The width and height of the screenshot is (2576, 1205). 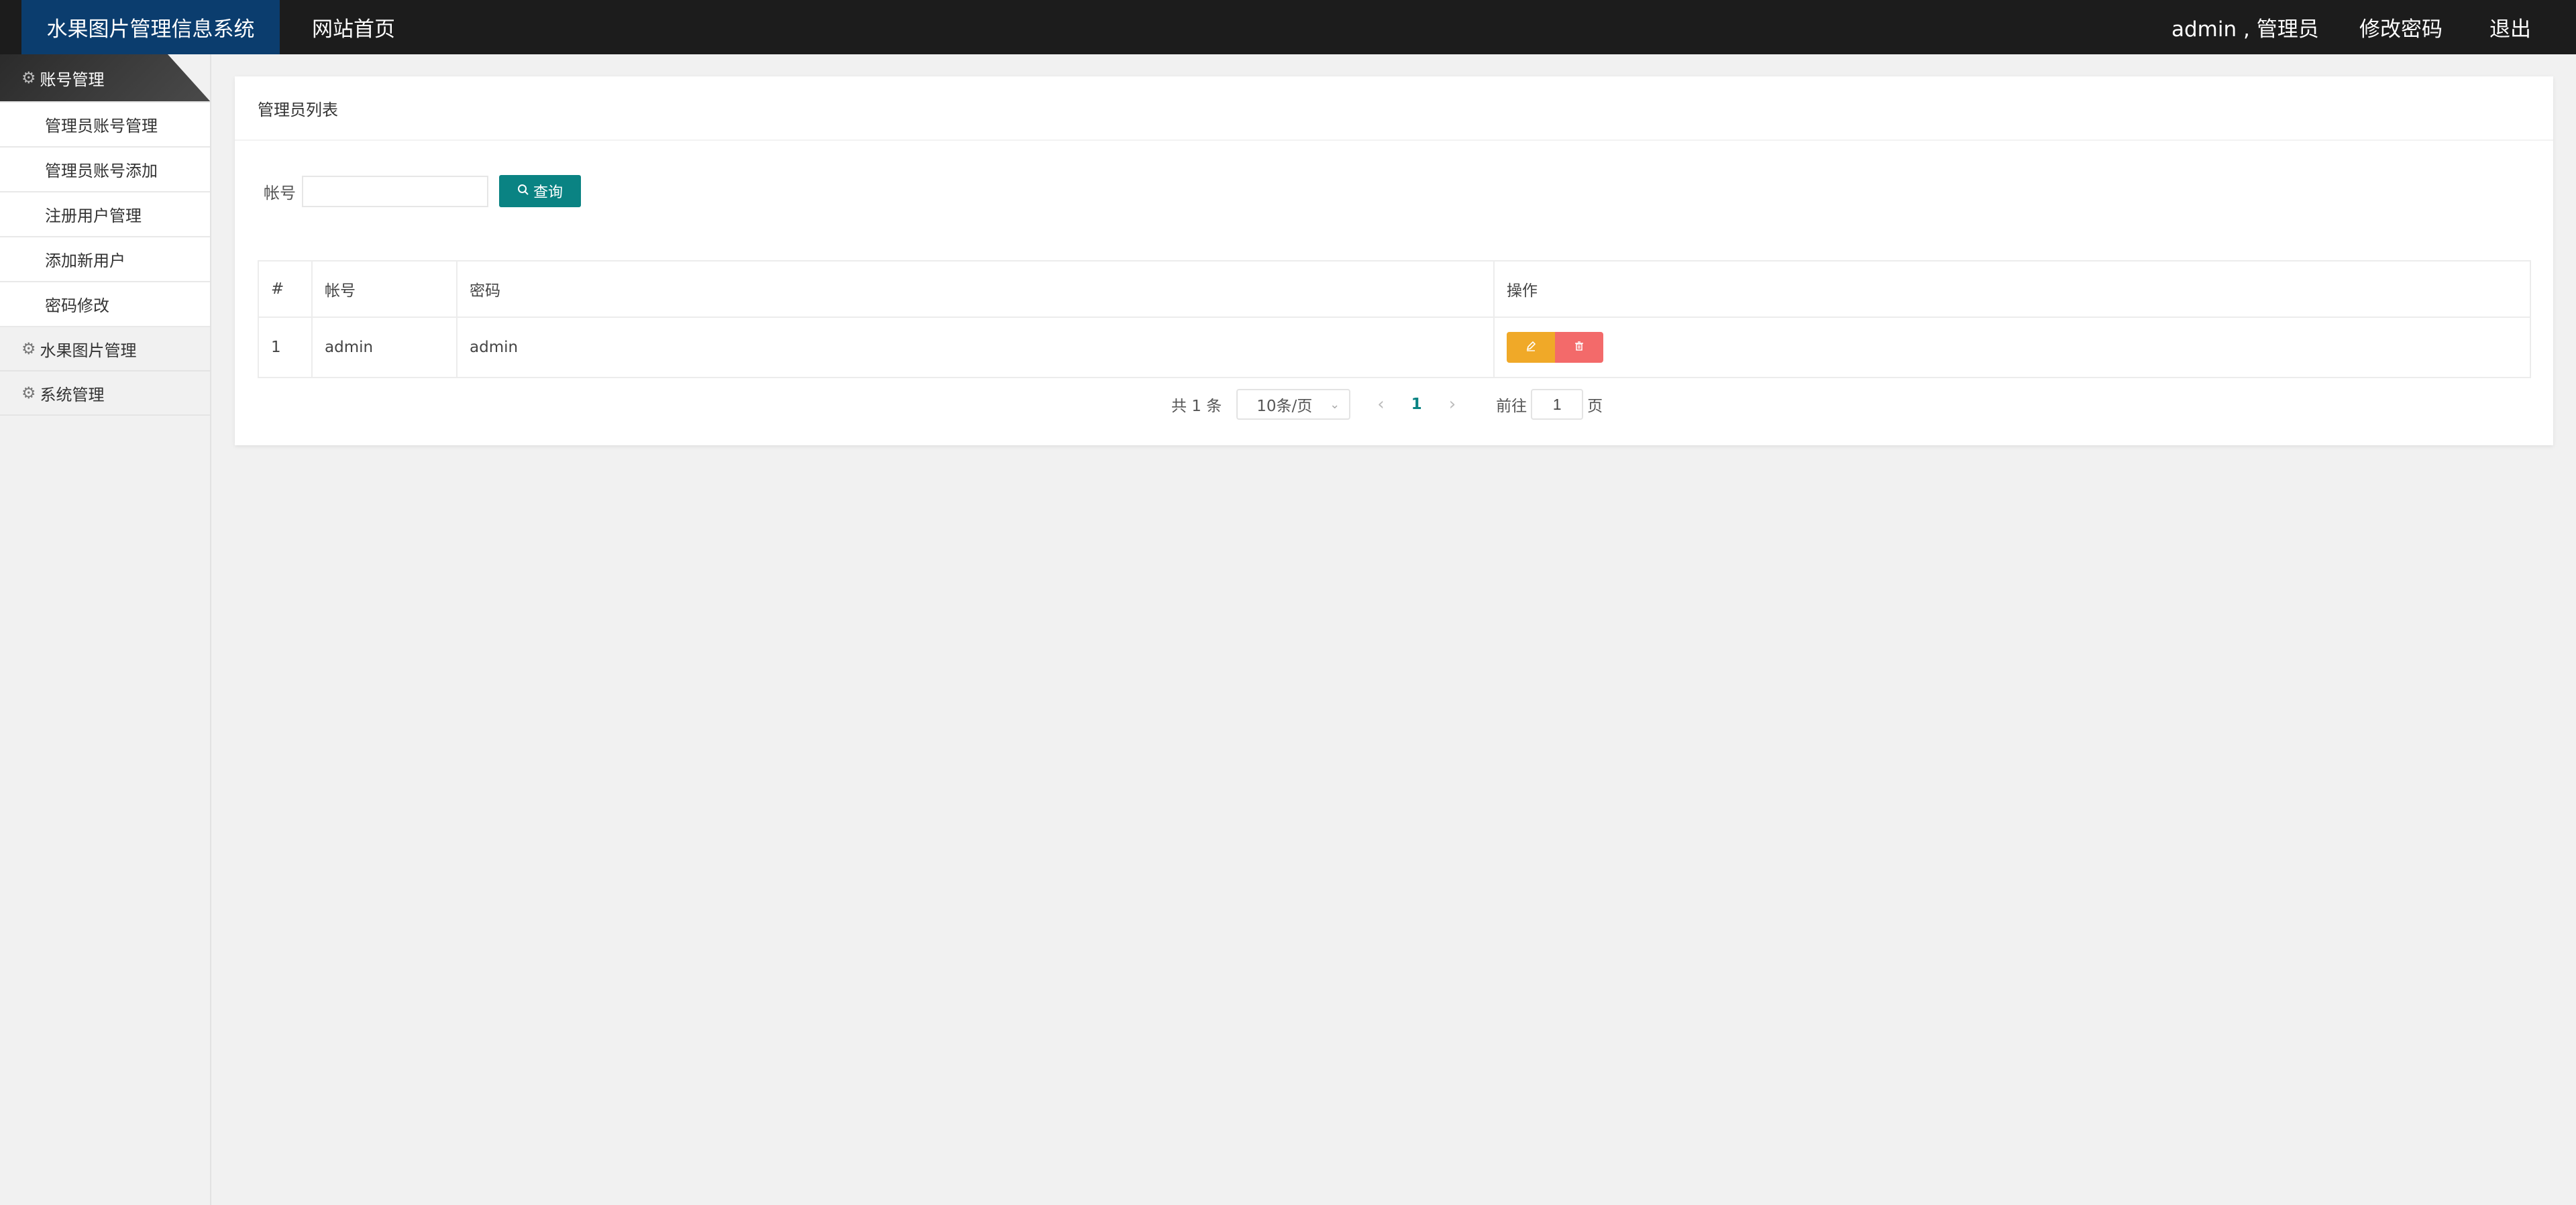 I want to click on trash-icon, so click(x=1579, y=348).